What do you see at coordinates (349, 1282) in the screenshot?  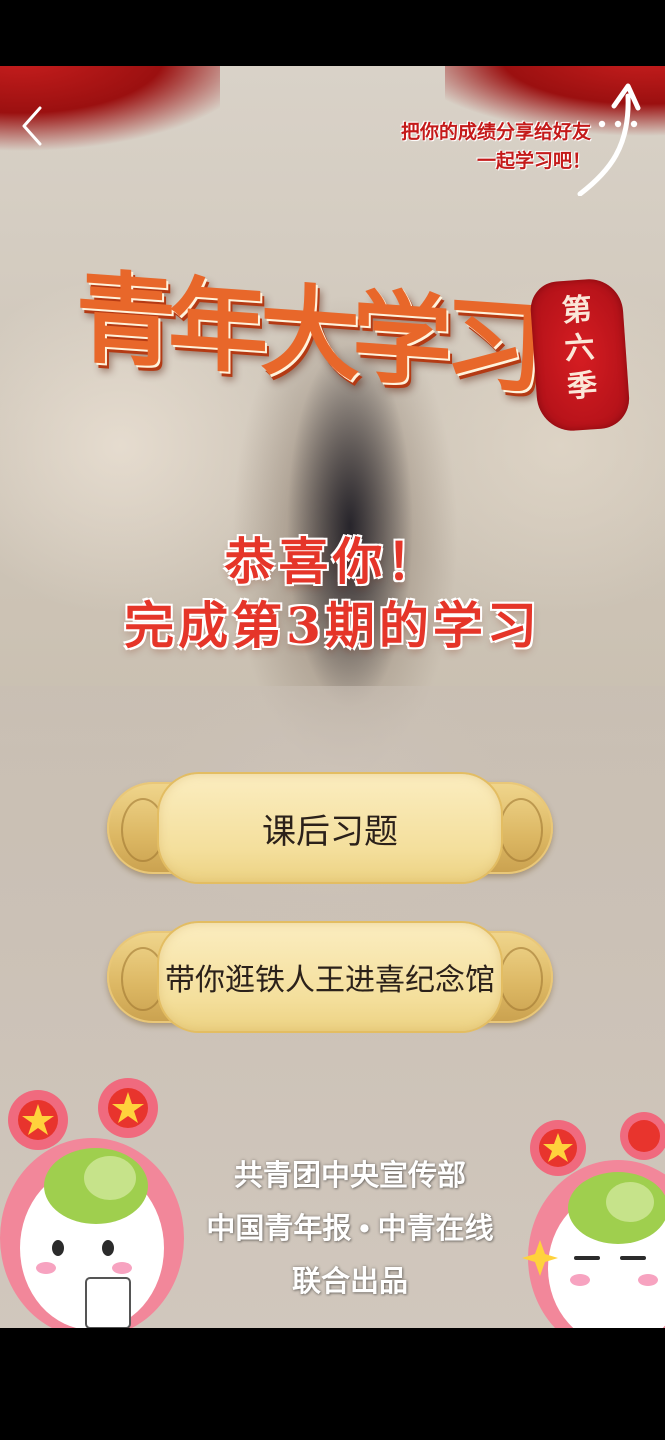 I see `credits-line-3: 联合出品` at bounding box center [349, 1282].